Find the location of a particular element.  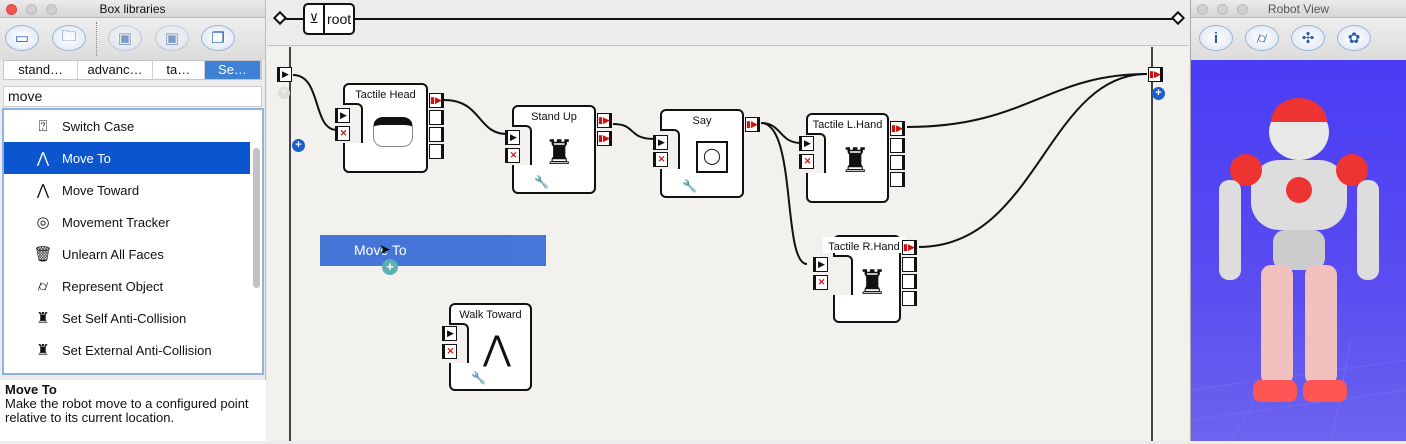

save-icon: ▣ is located at coordinates (125, 38).